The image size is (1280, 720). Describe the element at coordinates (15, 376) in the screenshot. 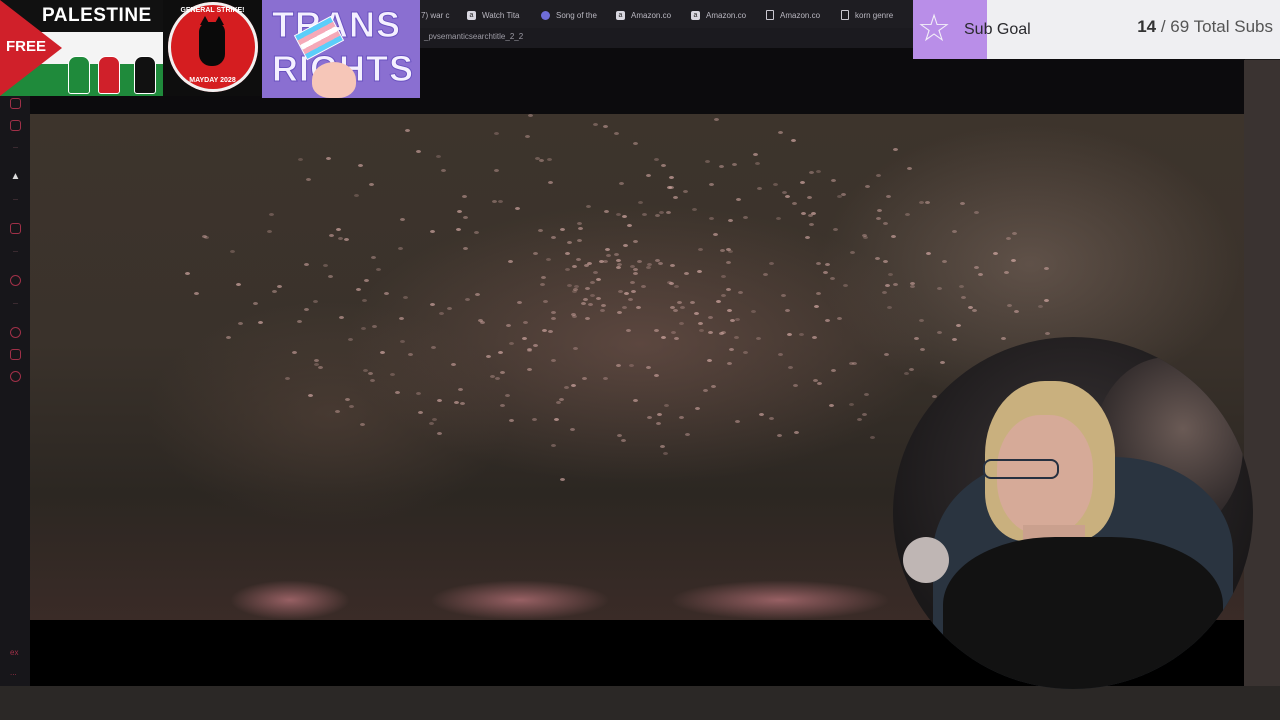

I see `settings-icon` at that location.